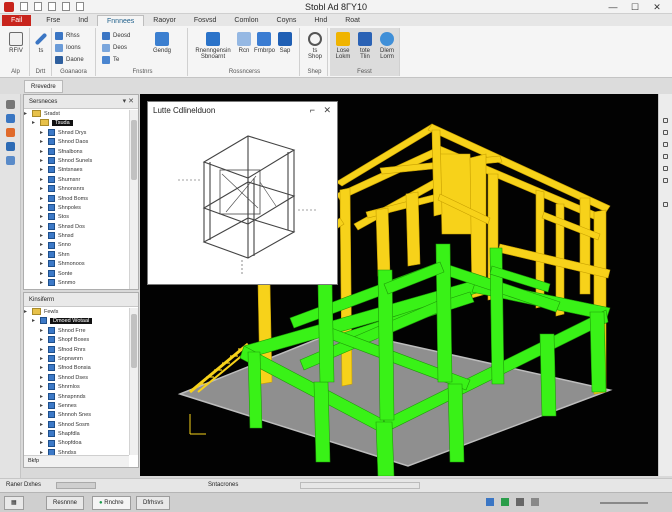 The height and width of the screenshot is (512, 672). What do you see at coordinates (624, 503) in the screenshot?
I see `zoom-slider` at bounding box center [624, 503].